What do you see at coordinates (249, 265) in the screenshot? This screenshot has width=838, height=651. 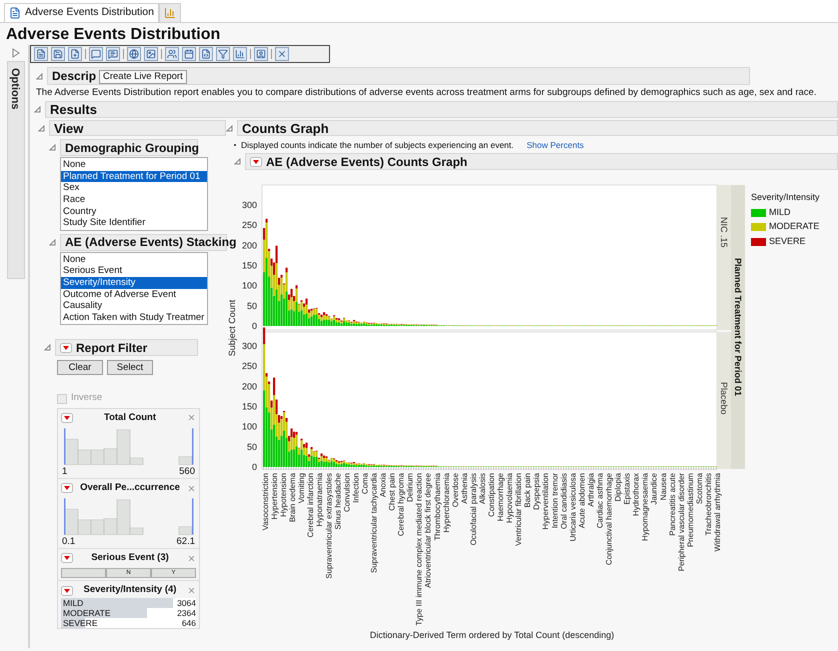 I see `y-tick-label: 150` at bounding box center [249, 265].